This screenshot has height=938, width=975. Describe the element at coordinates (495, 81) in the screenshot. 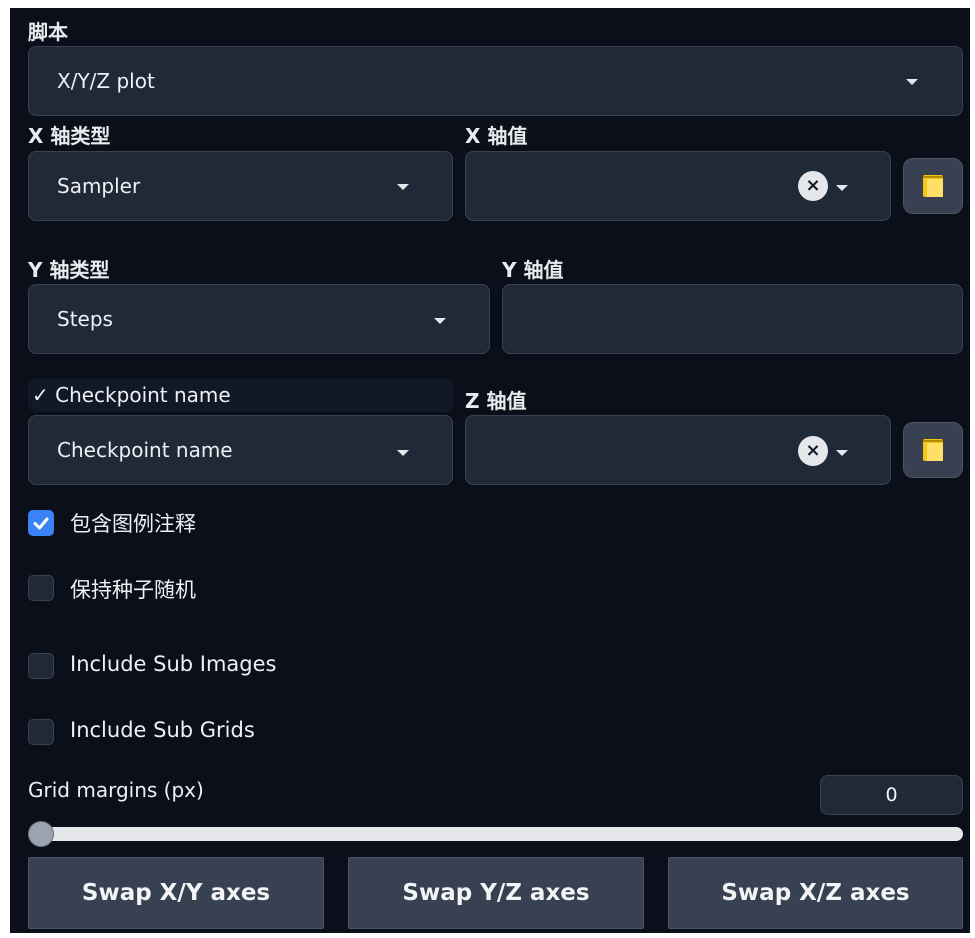

I see `script-select: X/Y/Z plot` at that location.